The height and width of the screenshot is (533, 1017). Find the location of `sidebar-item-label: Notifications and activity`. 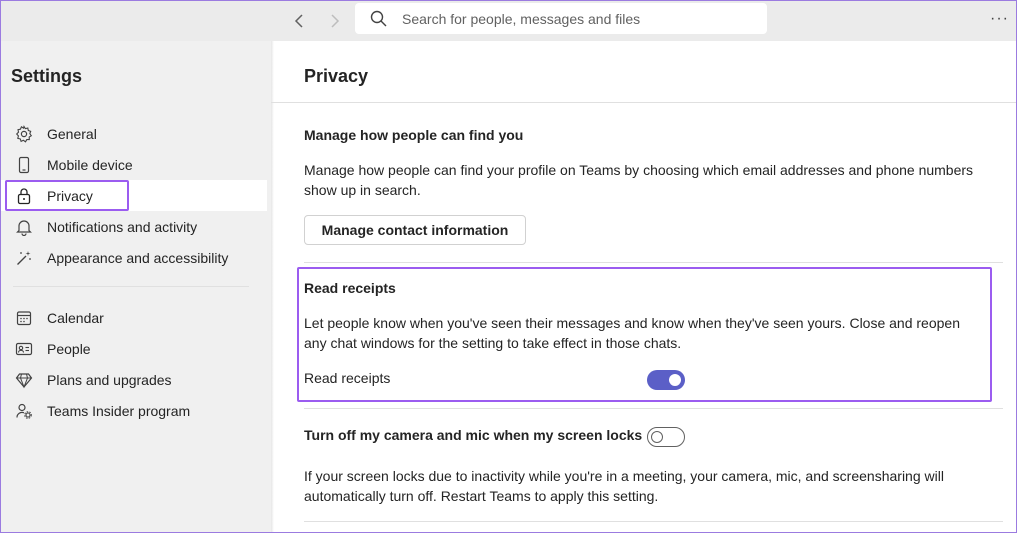

sidebar-item-label: Notifications and activity is located at coordinates (122, 226).